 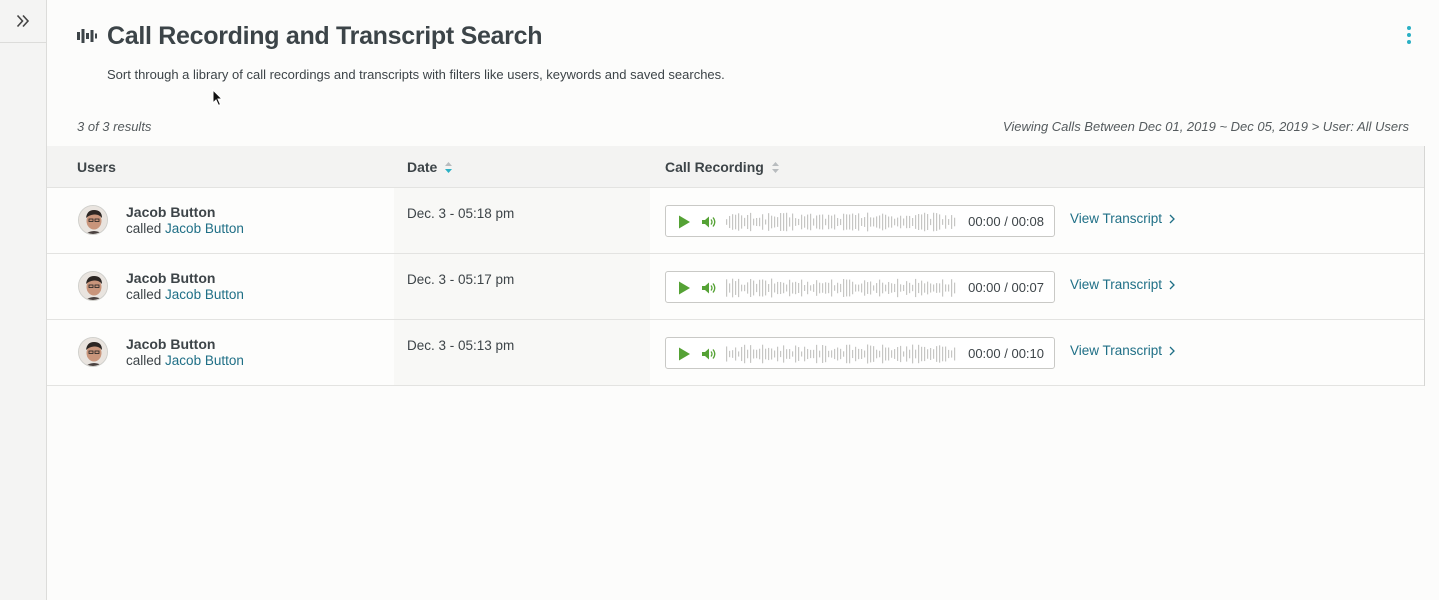 I want to click on user-photo-icon, so click(x=93, y=286).